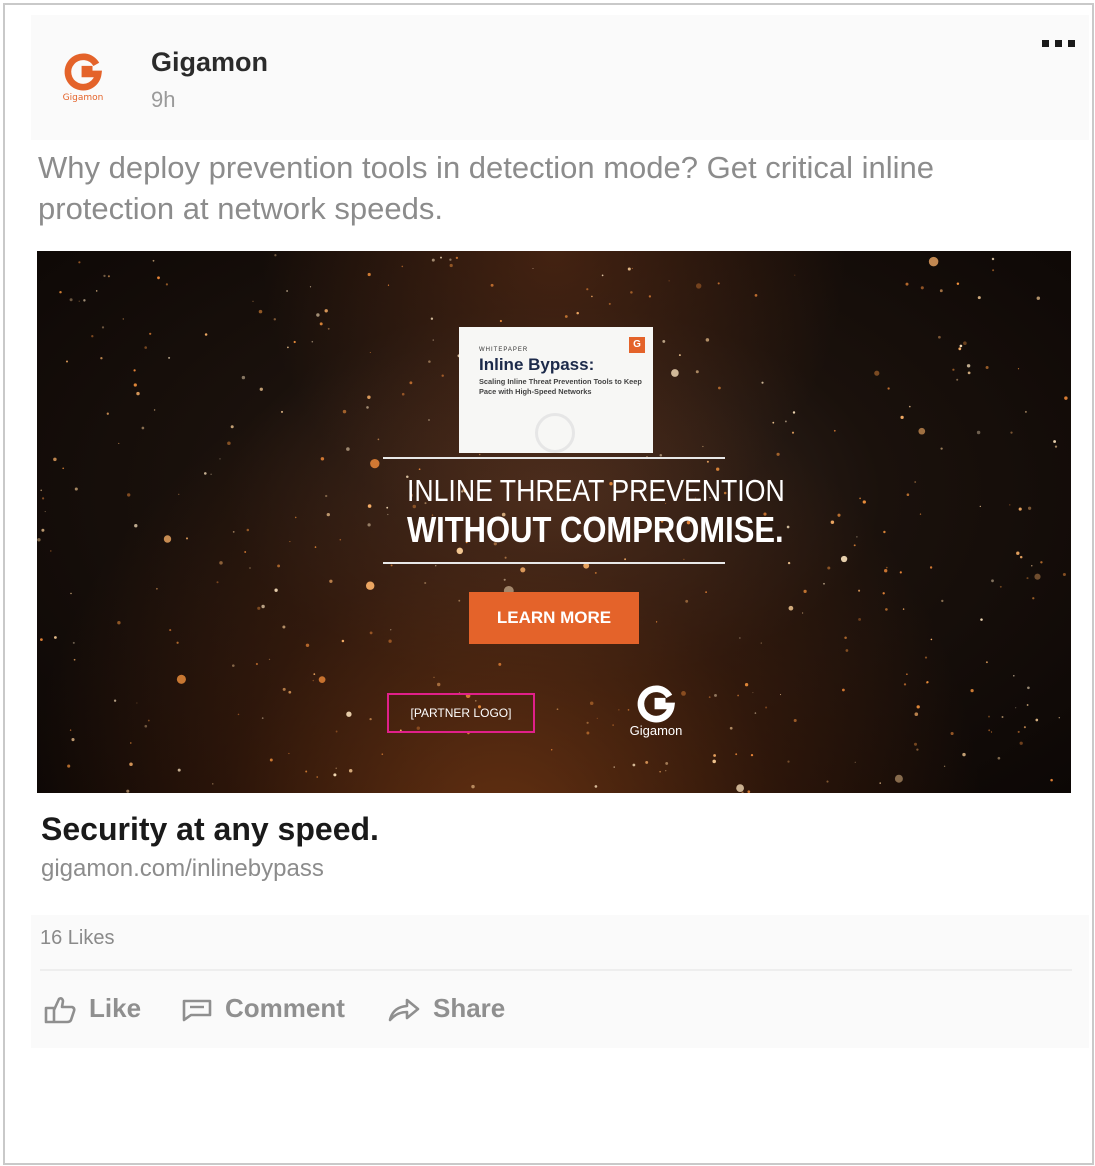  I want to click on more-options-button, so click(1058, 43).